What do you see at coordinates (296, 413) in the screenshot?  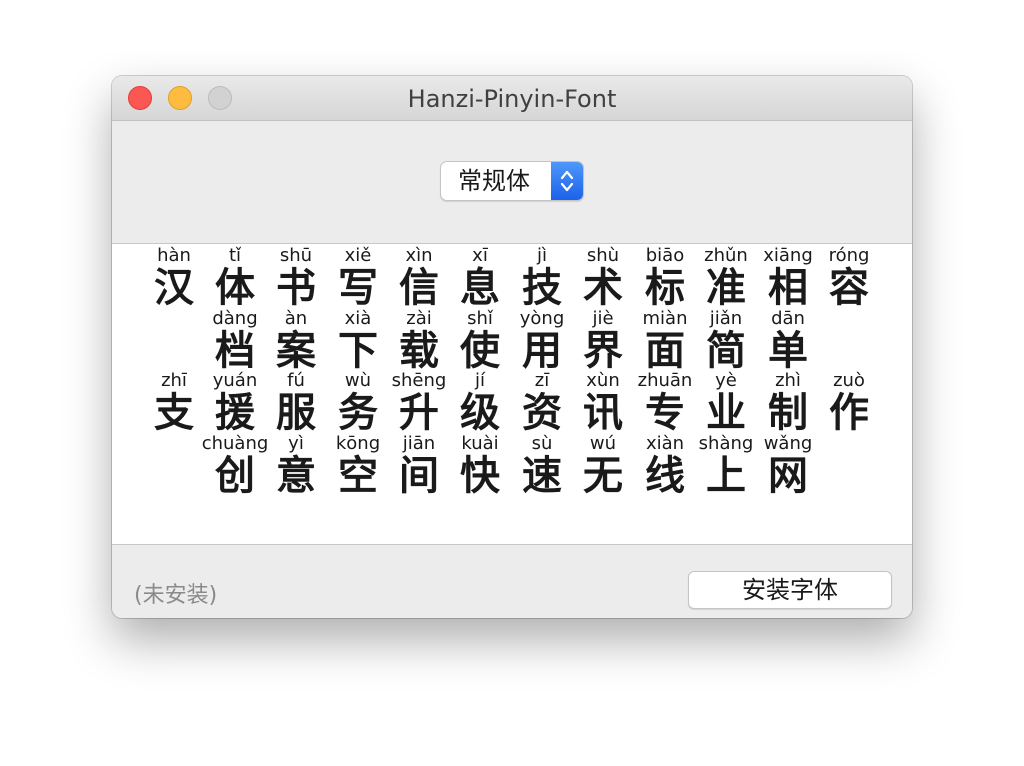 I see `hanzi-glyph: 服` at bounding box center [296, 413].